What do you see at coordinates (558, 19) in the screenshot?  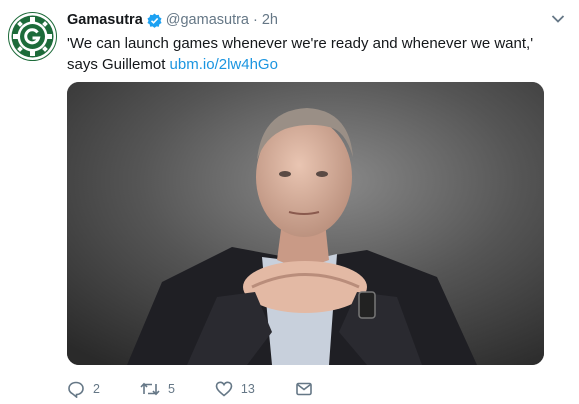 I see `chevron-down-icon` at bounding box center [558, 19].